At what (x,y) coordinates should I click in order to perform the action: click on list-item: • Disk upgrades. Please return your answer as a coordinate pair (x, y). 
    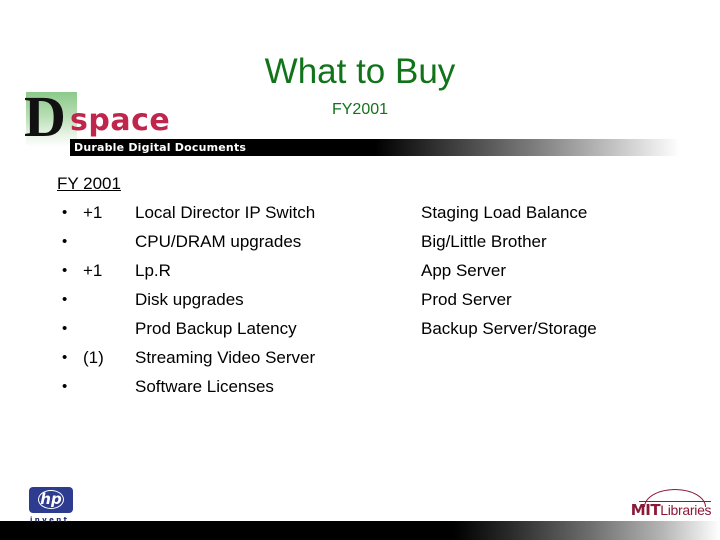
    Looking at the image, I should click on (247, 302).